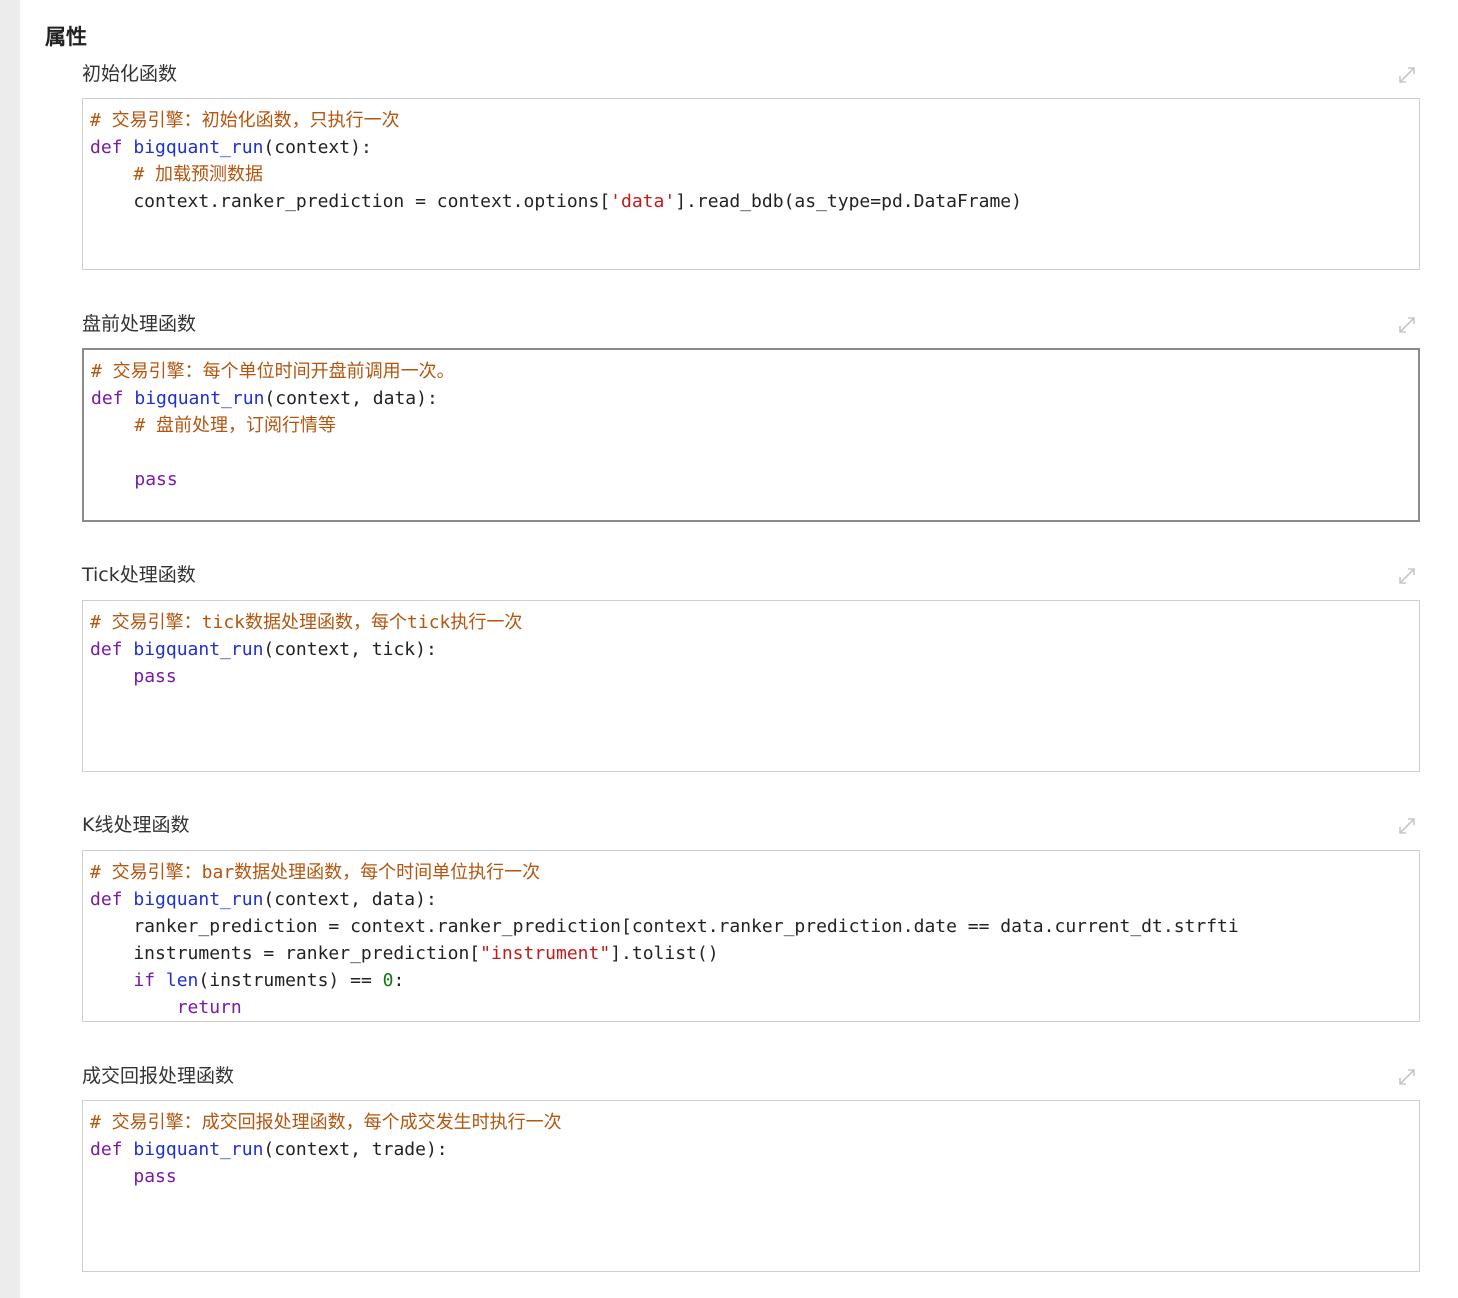 Image resolution: width=1458 pixels, height=1298 pixels. I want to click on code-line: # 交易引擎：tick数据处理函数，每个tick执行一次, so click(306, 622).